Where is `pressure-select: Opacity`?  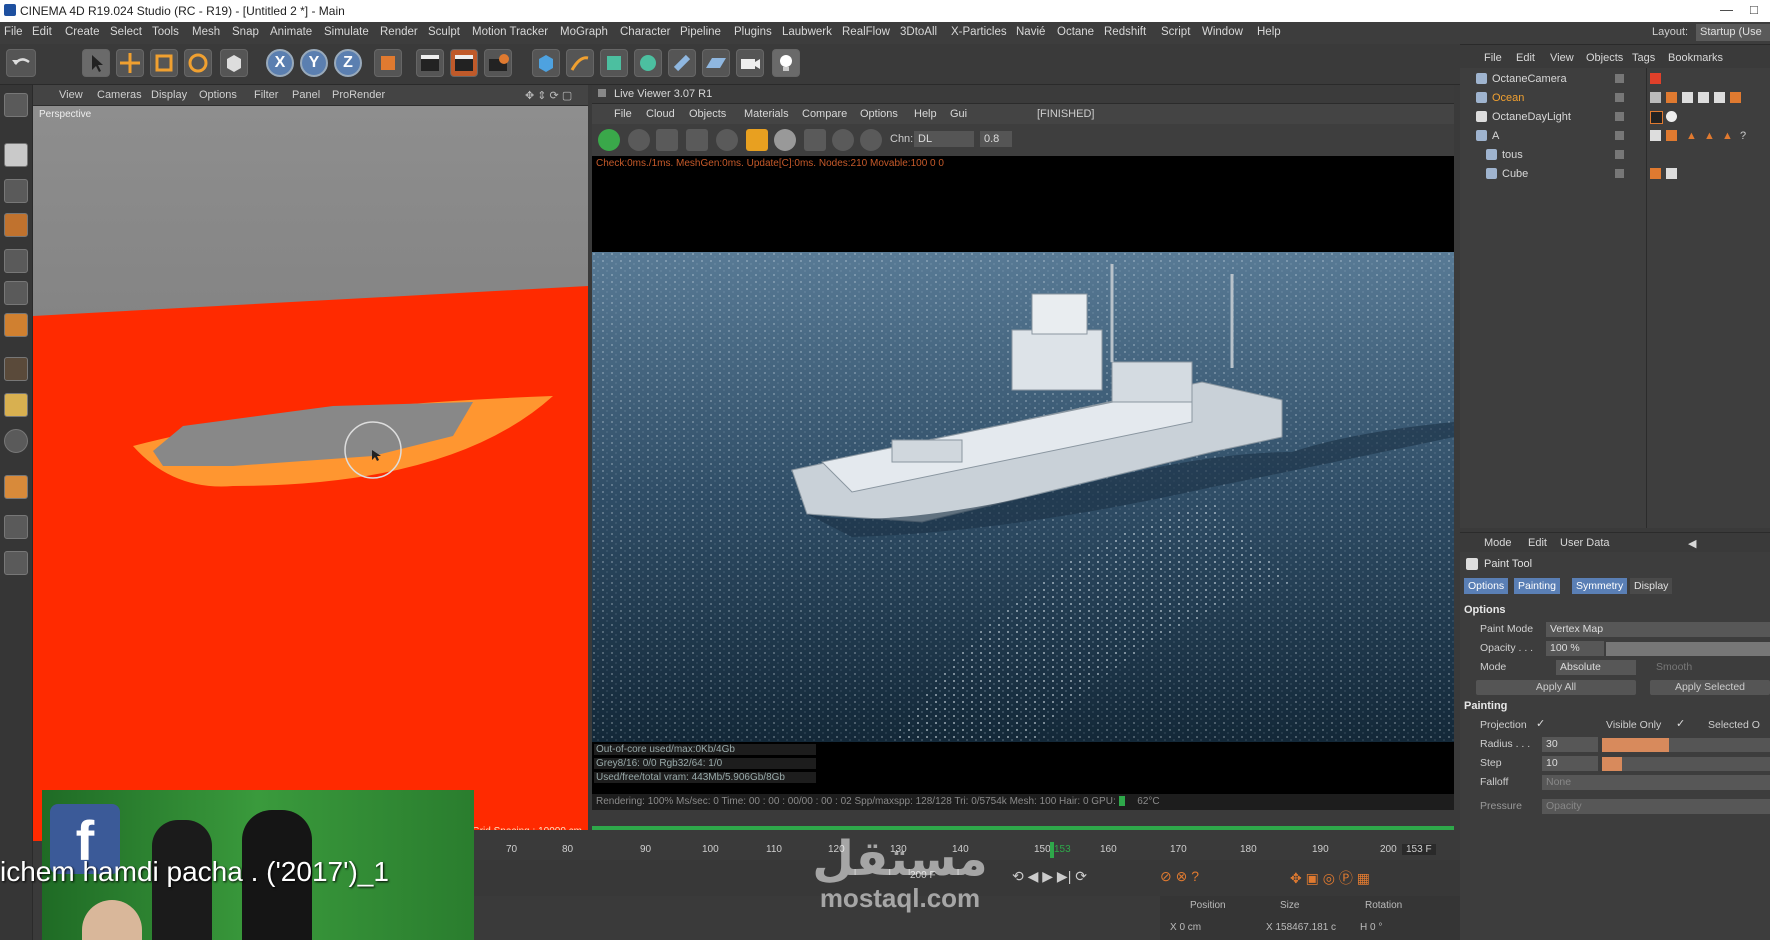
pressure-select: Opacity is located at coordinates (1656, 806).